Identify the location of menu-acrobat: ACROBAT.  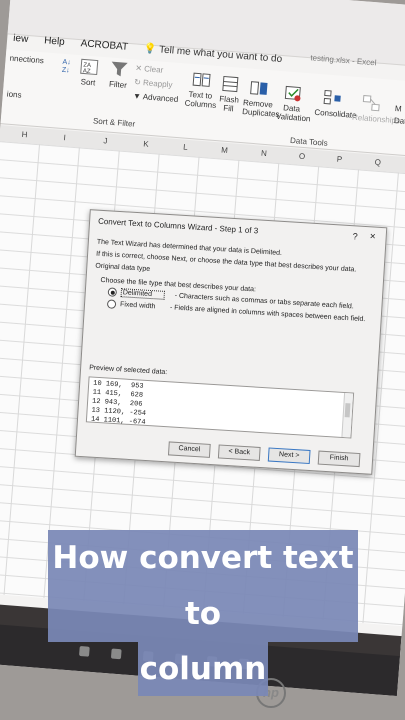
(104, 45).